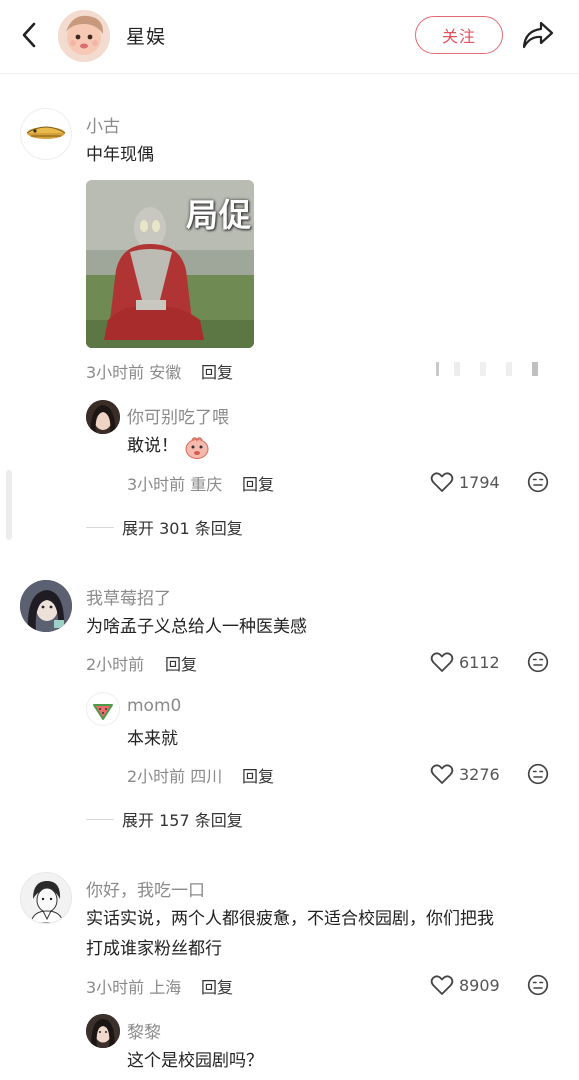 The height and width of the screenshot is (1080, 579). I want to click on share-icon, so click(538, 35).